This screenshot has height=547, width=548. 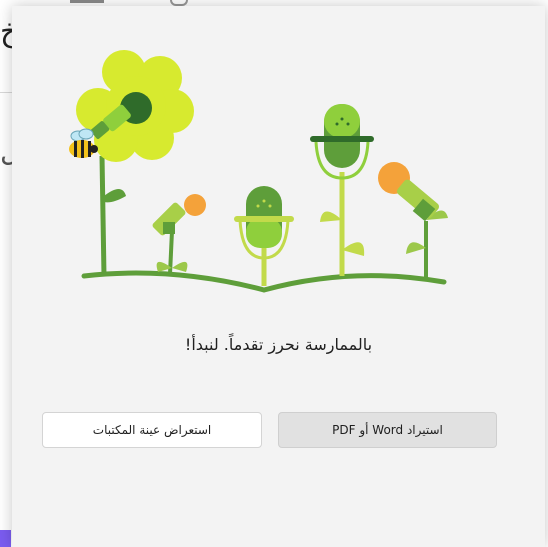 I want to click on import-word-pdf-button: استيراد Word أو PDF, so click(x=387, y=430).